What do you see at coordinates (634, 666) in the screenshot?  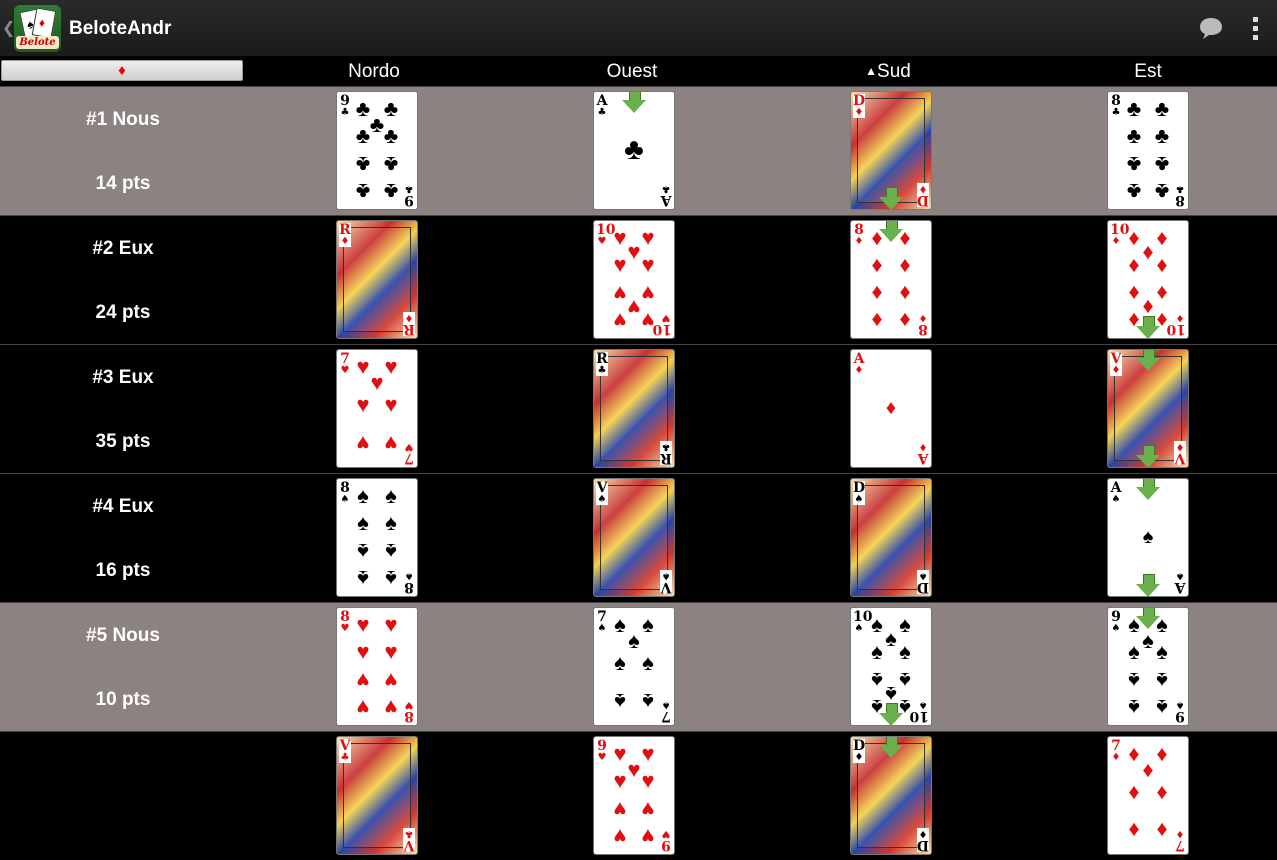 I see `playing-card: 7 ♠ 7 ♠ ♠ ♠ ♠ ♠ ♠ ♠ ♠` at bounding box center [634, 666].